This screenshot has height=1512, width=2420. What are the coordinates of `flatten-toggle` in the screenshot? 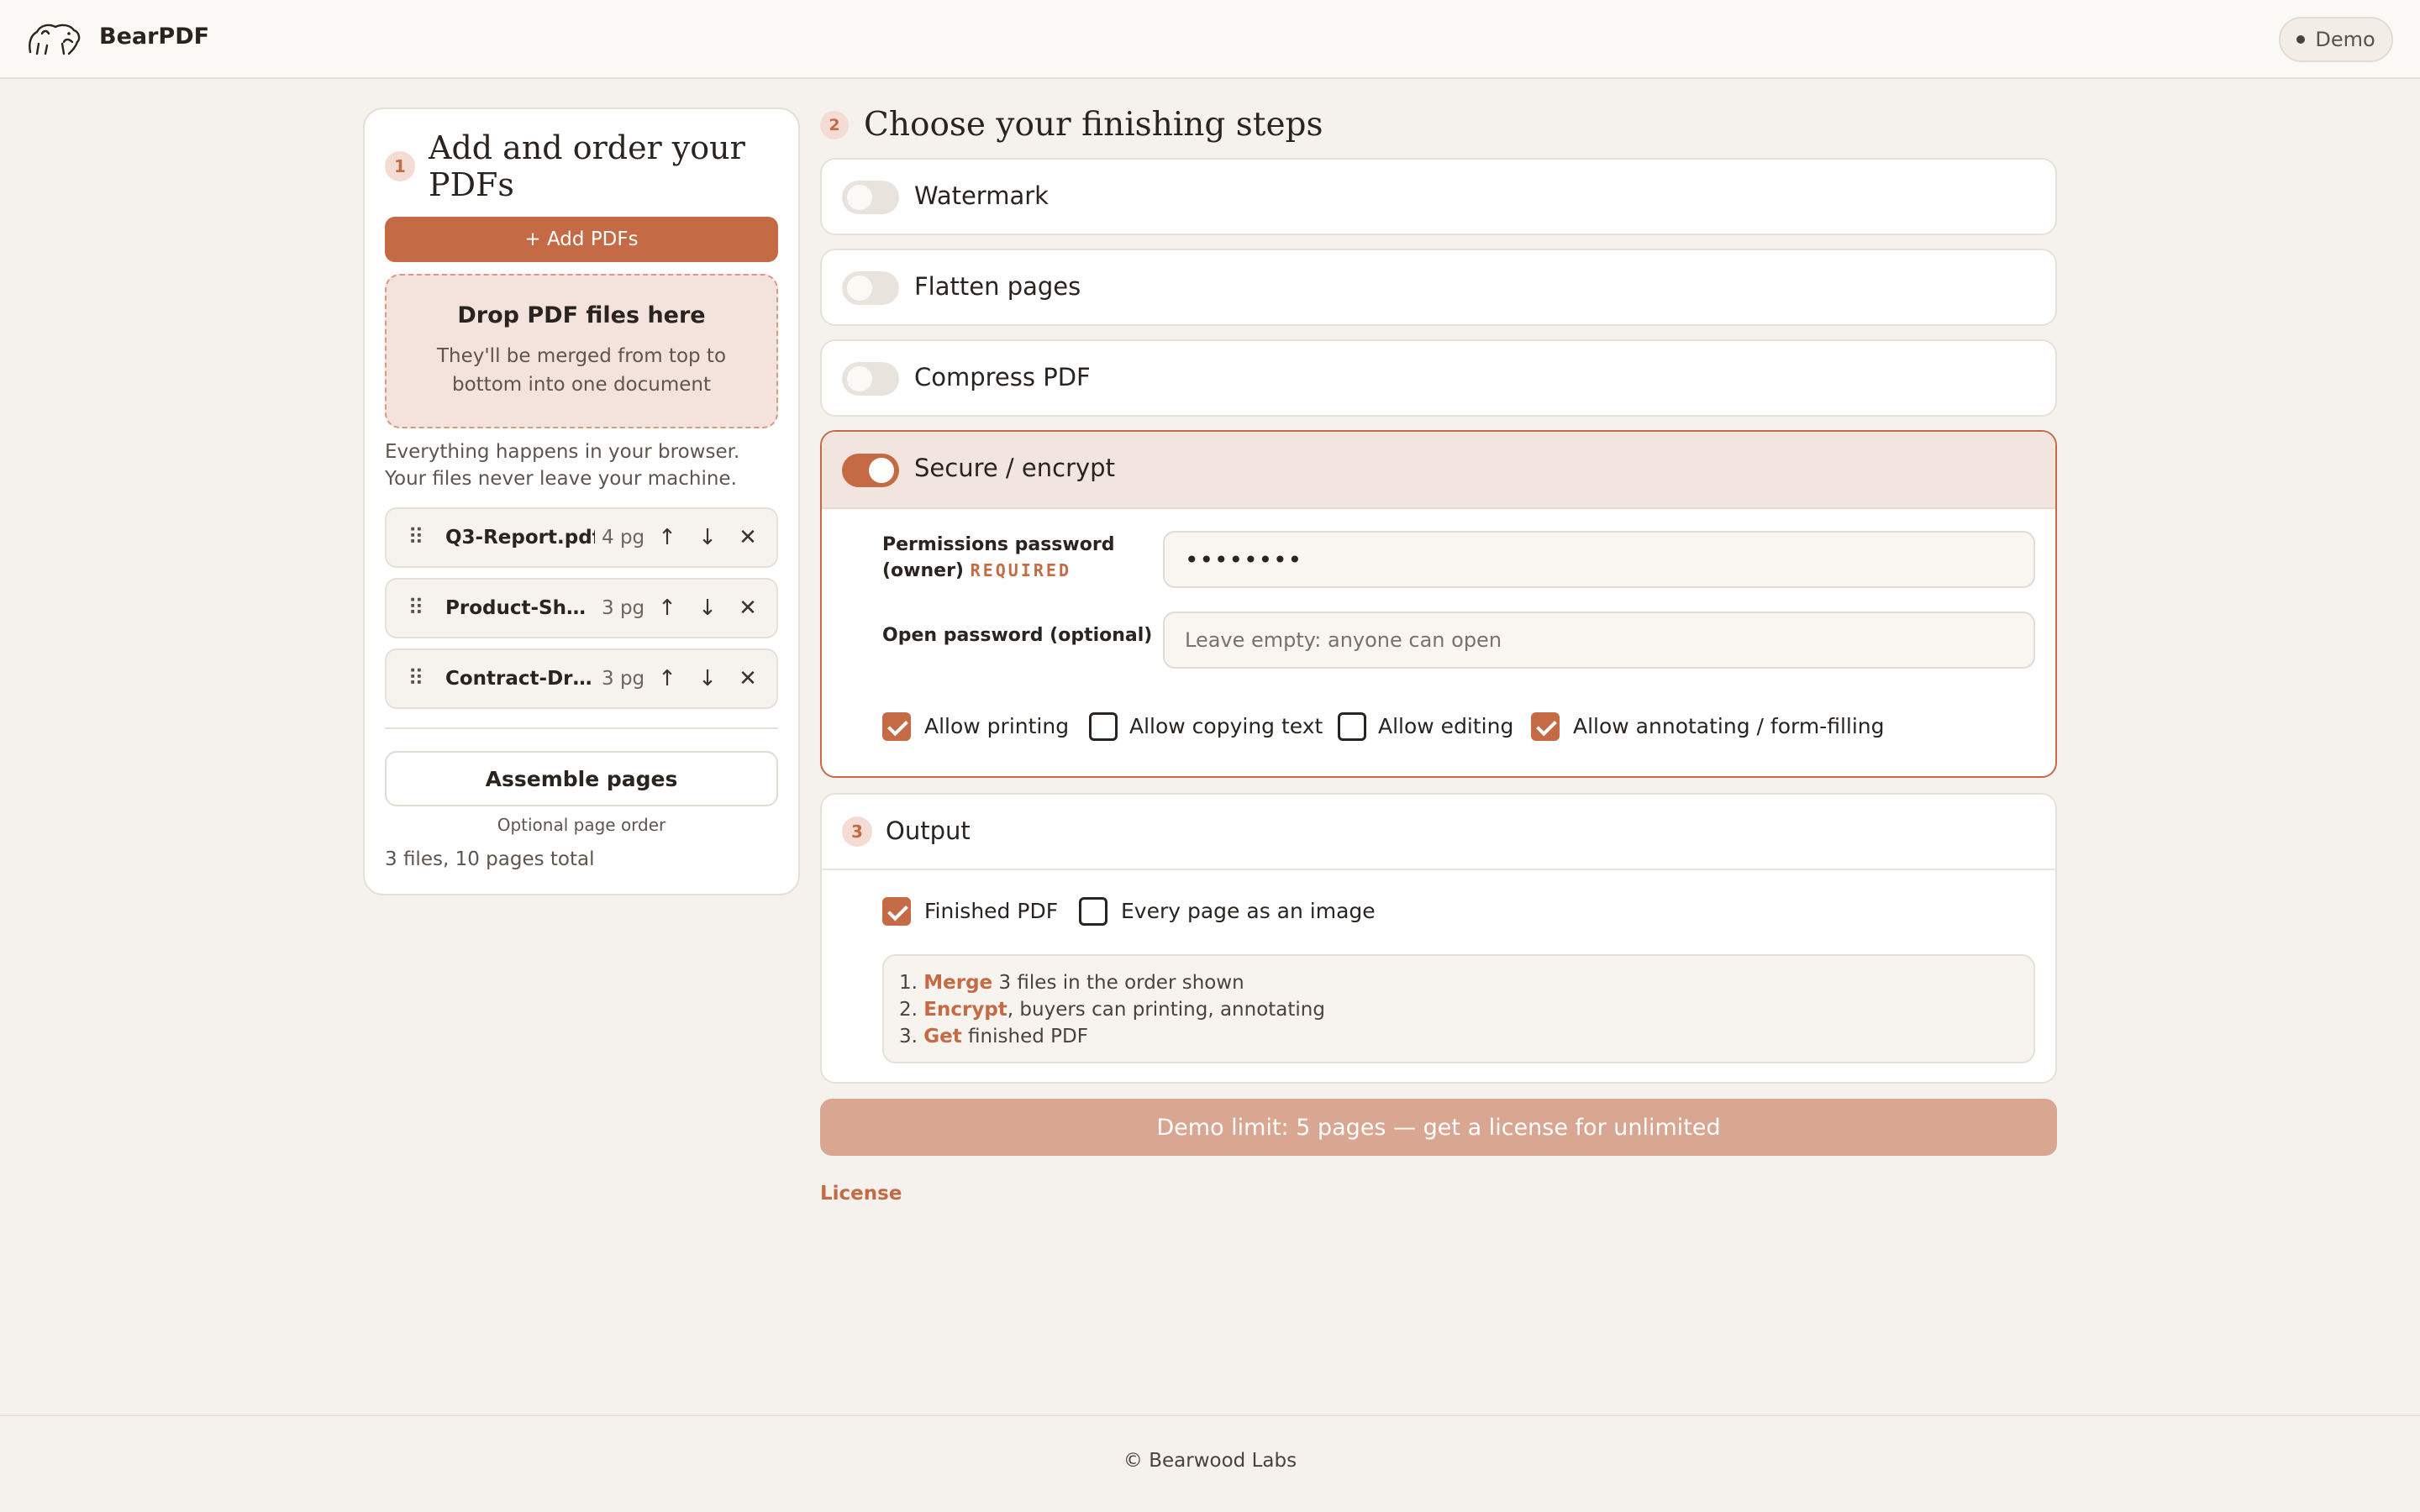 It's located at (870, 288).